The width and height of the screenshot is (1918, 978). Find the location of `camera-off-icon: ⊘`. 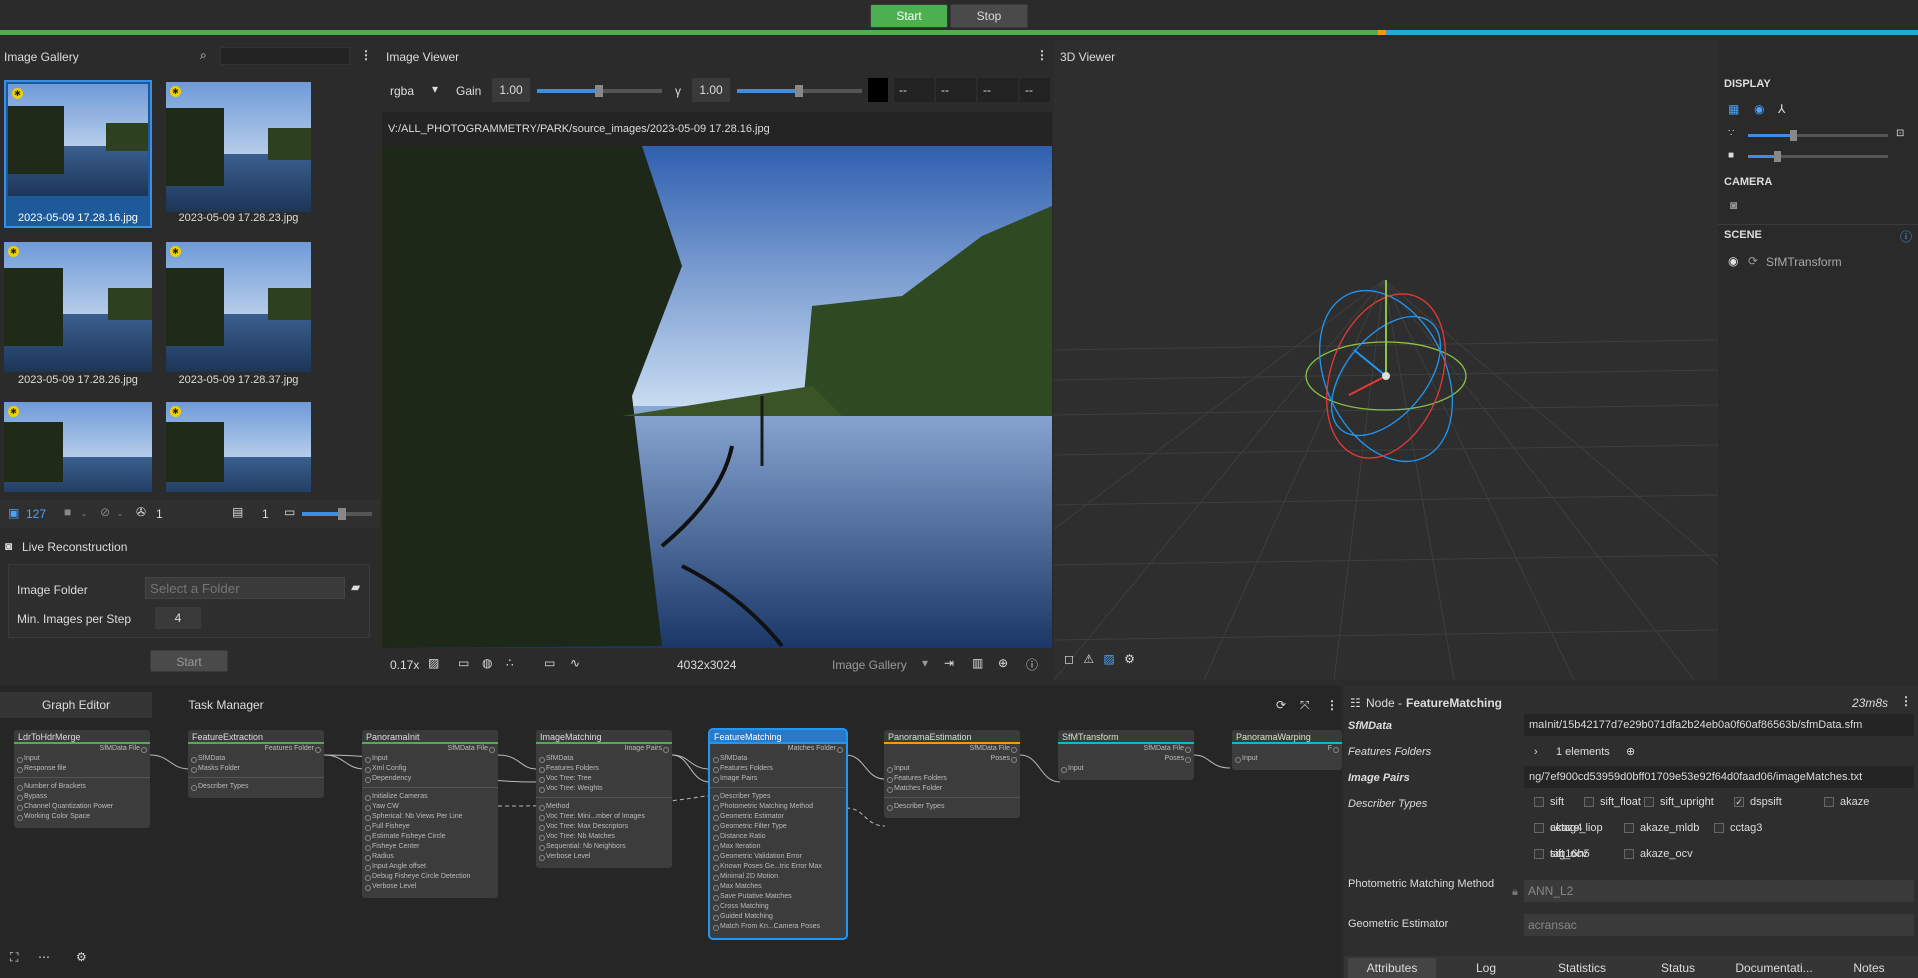

camera-off-icon: ⊘ is located at coordinates (105, 512).